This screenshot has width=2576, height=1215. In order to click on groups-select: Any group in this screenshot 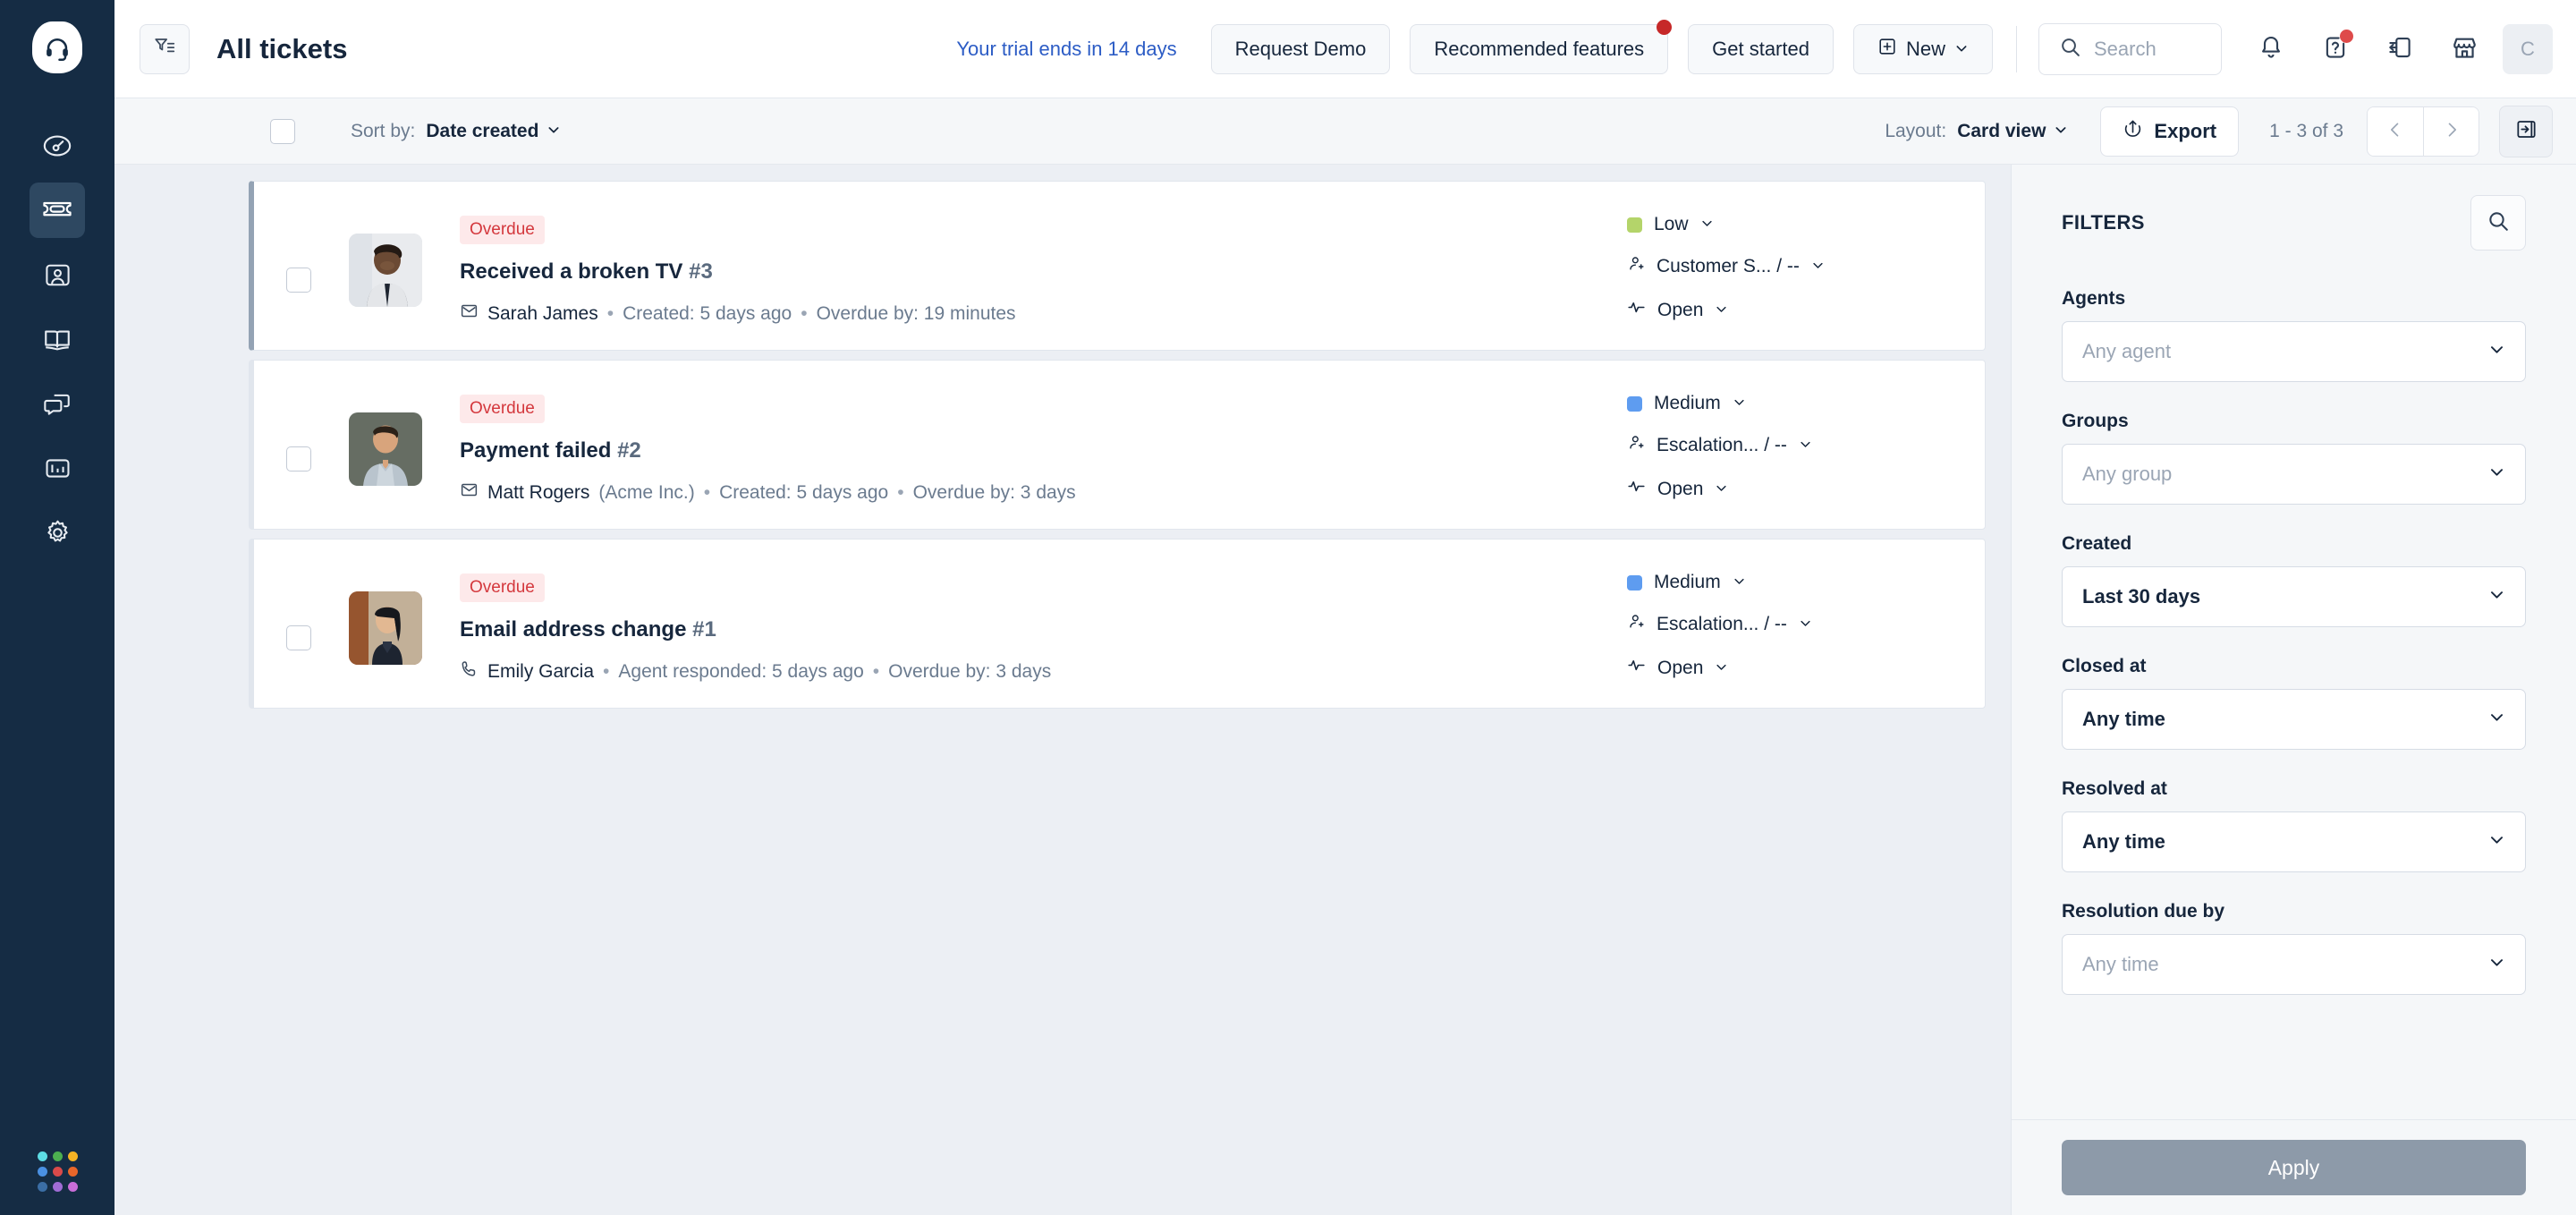, I will do `click(2294, 475)`.